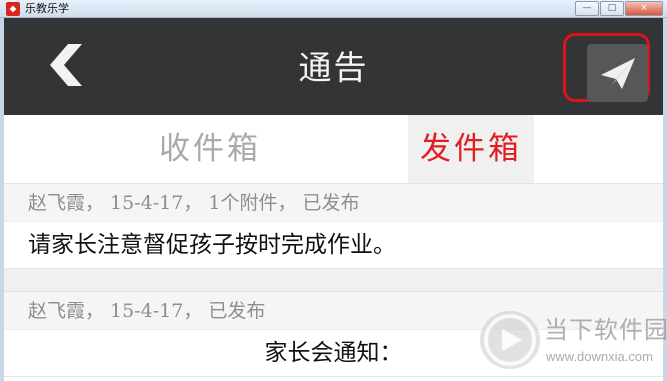 Image resolution: width=667 pixels, height=381 pixels. I want to click on send-button-highlight, so click(606, 67).